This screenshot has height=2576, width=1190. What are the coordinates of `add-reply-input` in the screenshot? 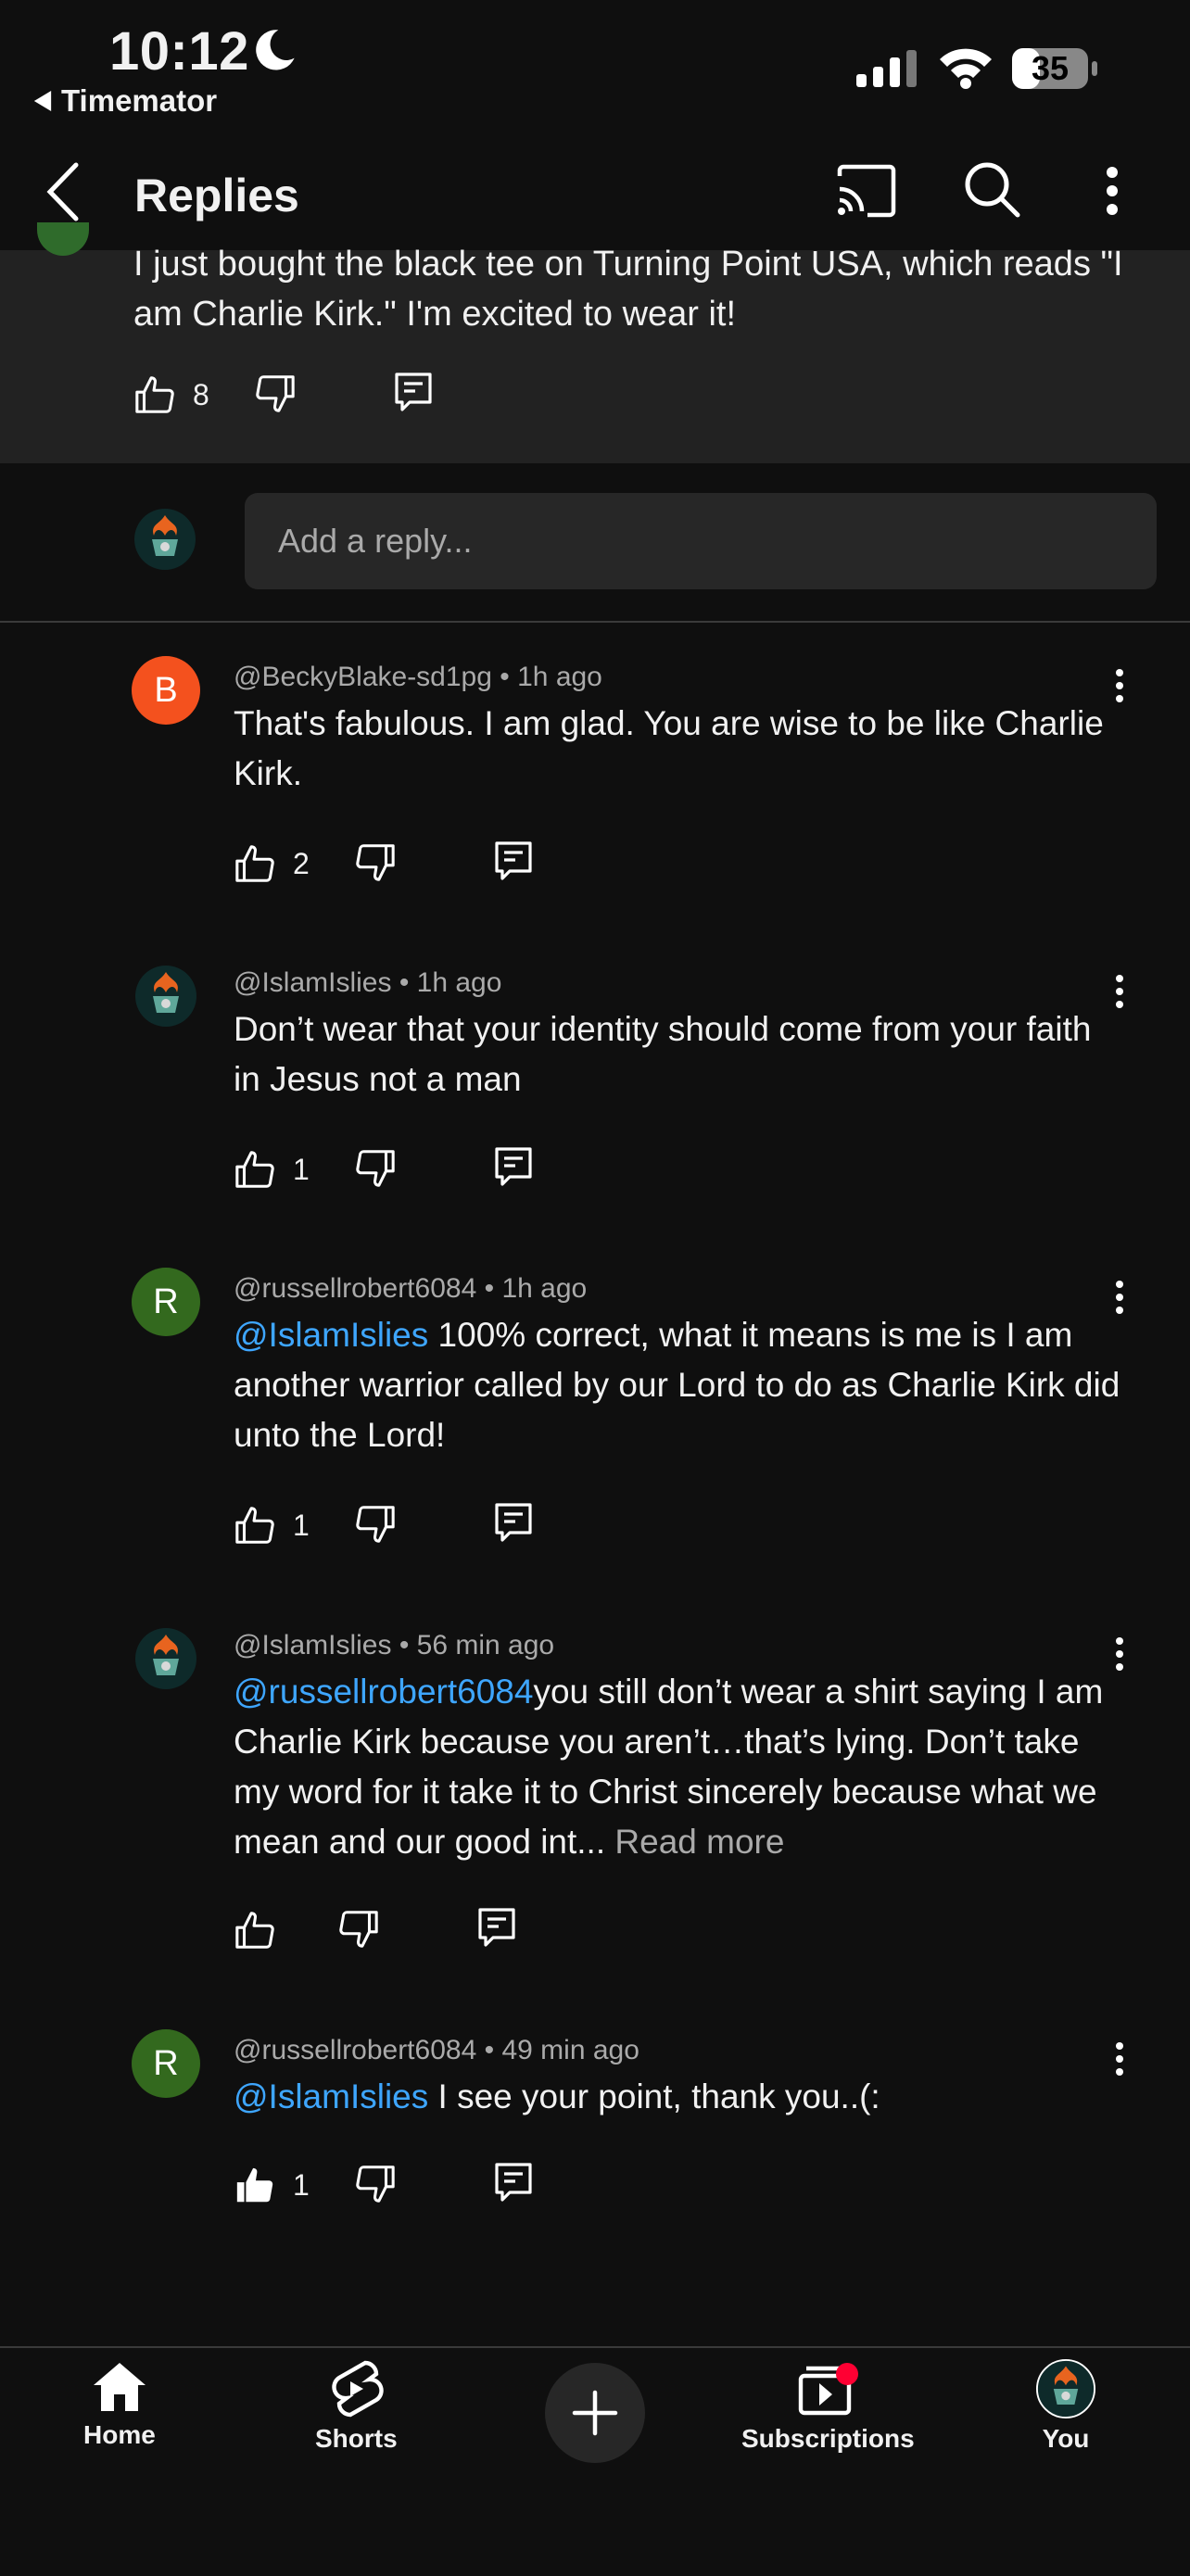 It's located at (701, 541).